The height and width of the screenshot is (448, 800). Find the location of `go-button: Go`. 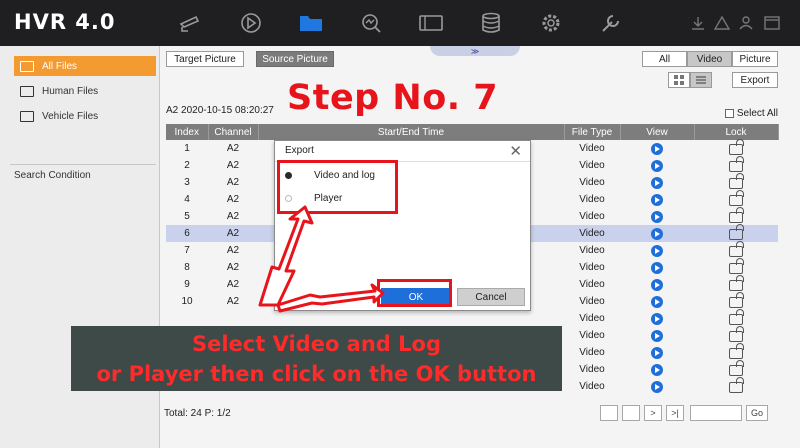

go-button: Go is located at coordinates (757, 413).